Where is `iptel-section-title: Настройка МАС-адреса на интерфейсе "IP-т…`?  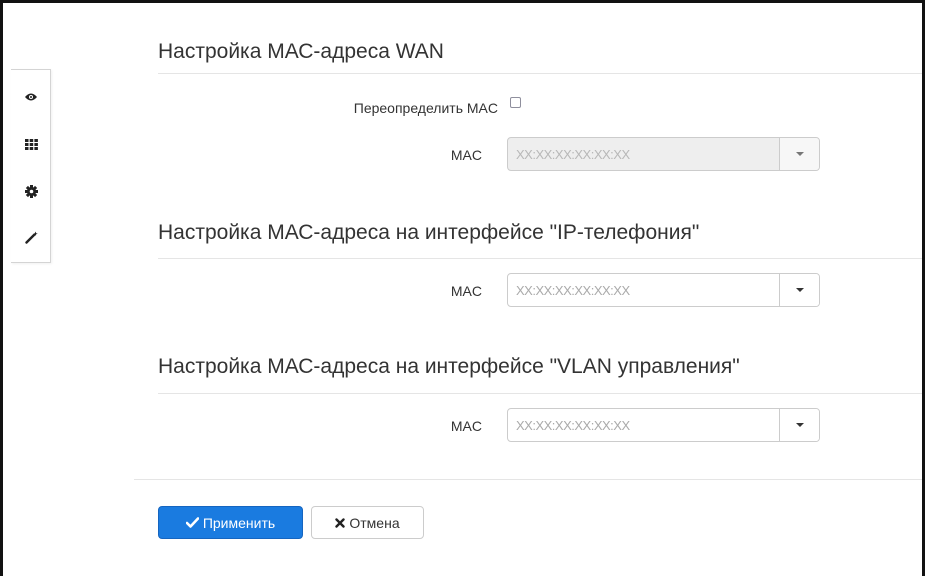
iptel-section-title: Настройка МАС-адреса на интерфейсе "IP-т… is located at coordinates (429, 232).